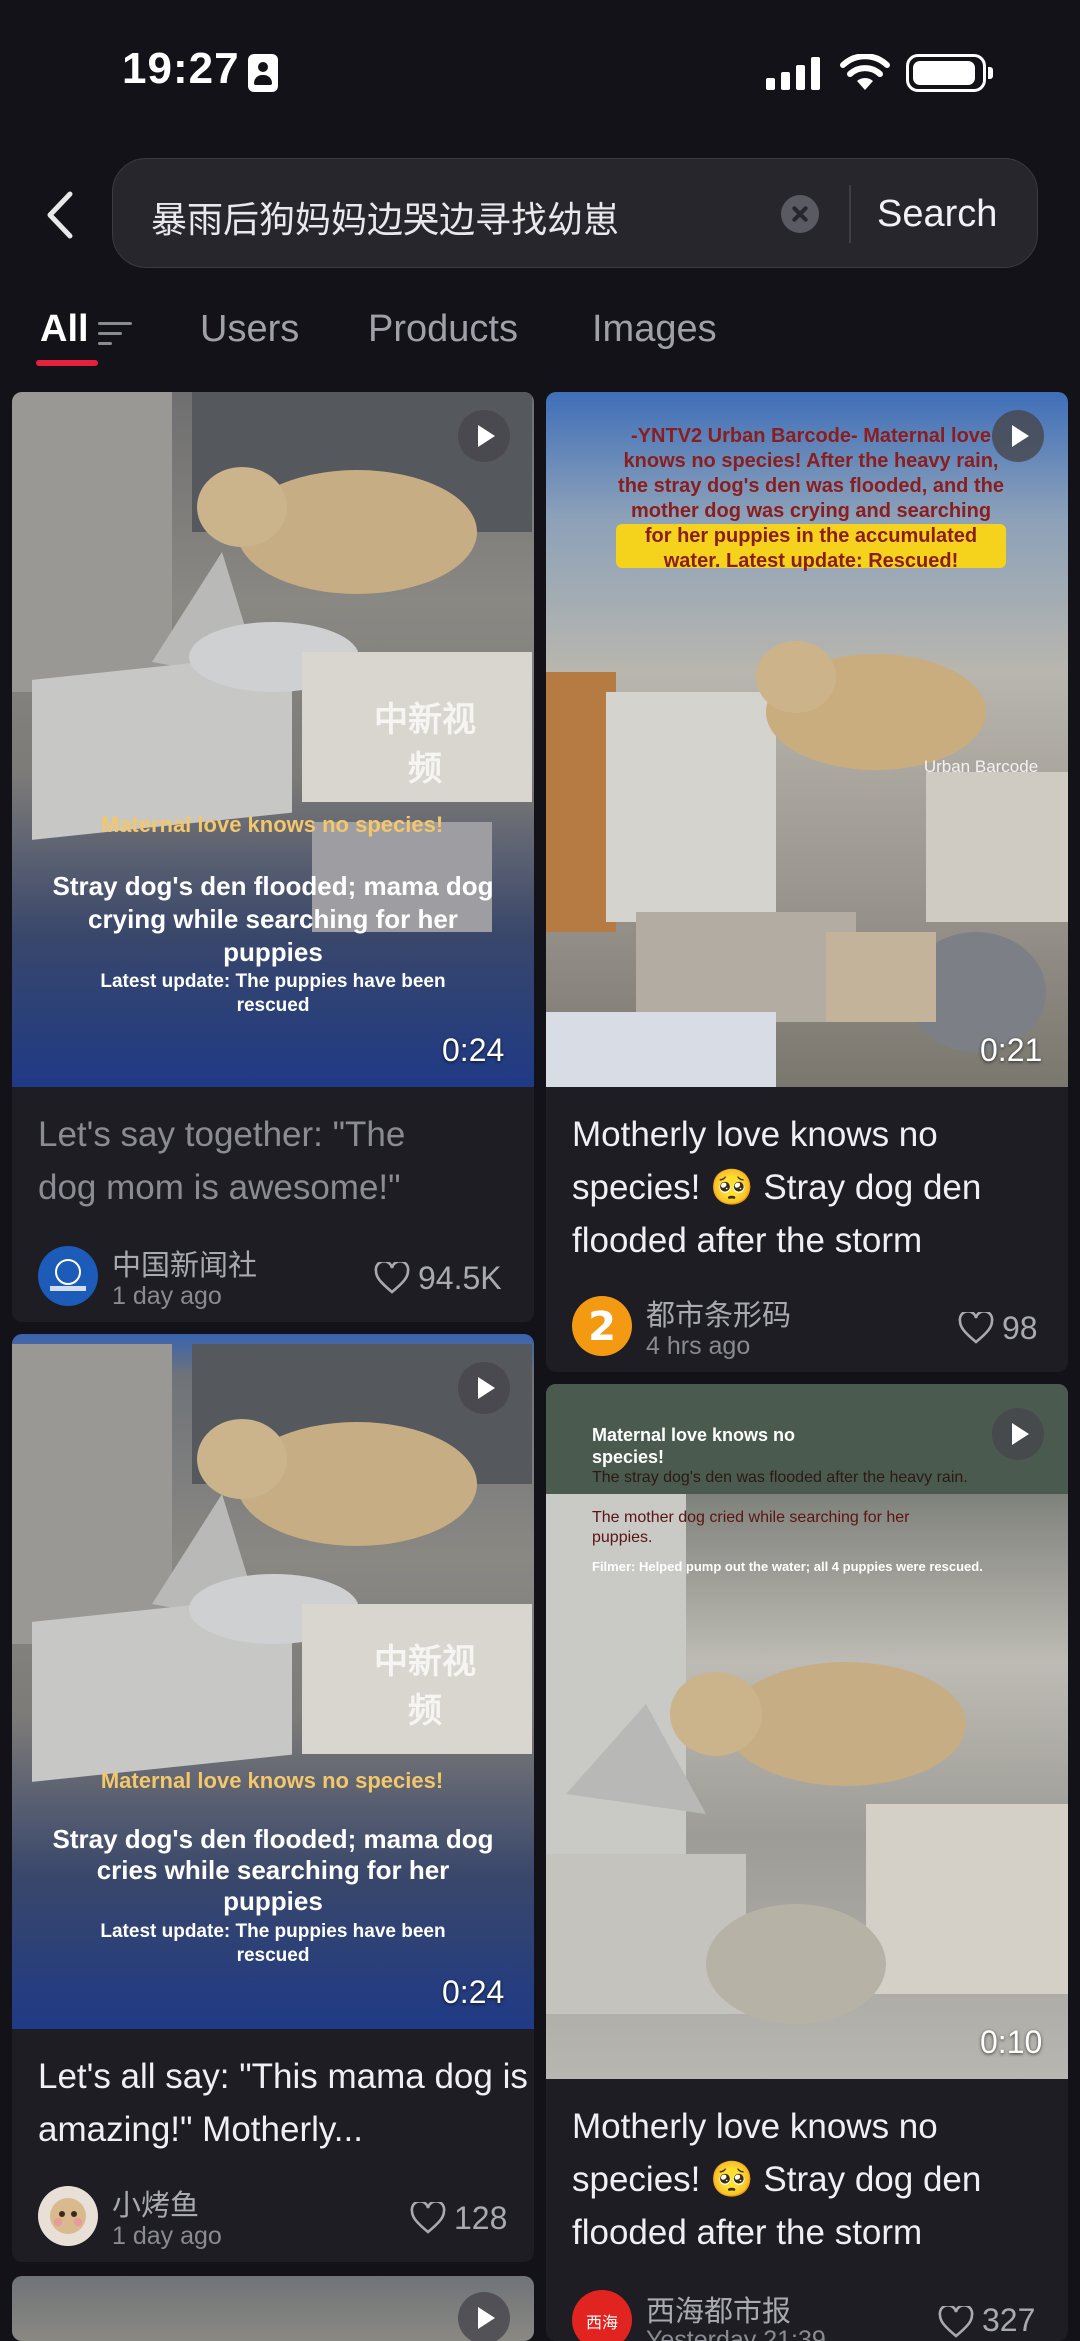 The height and width of the screenshot is (2341, 1080). I want to click on active-tab-indicator, so click(67, 363).